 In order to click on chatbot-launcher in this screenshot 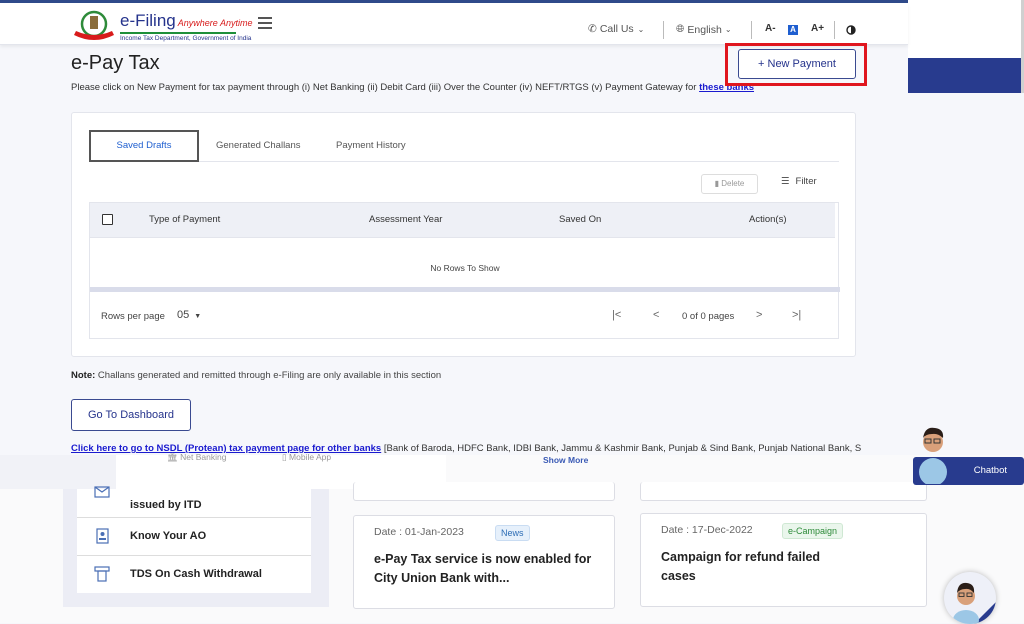, I will do `click(970, 598)`.